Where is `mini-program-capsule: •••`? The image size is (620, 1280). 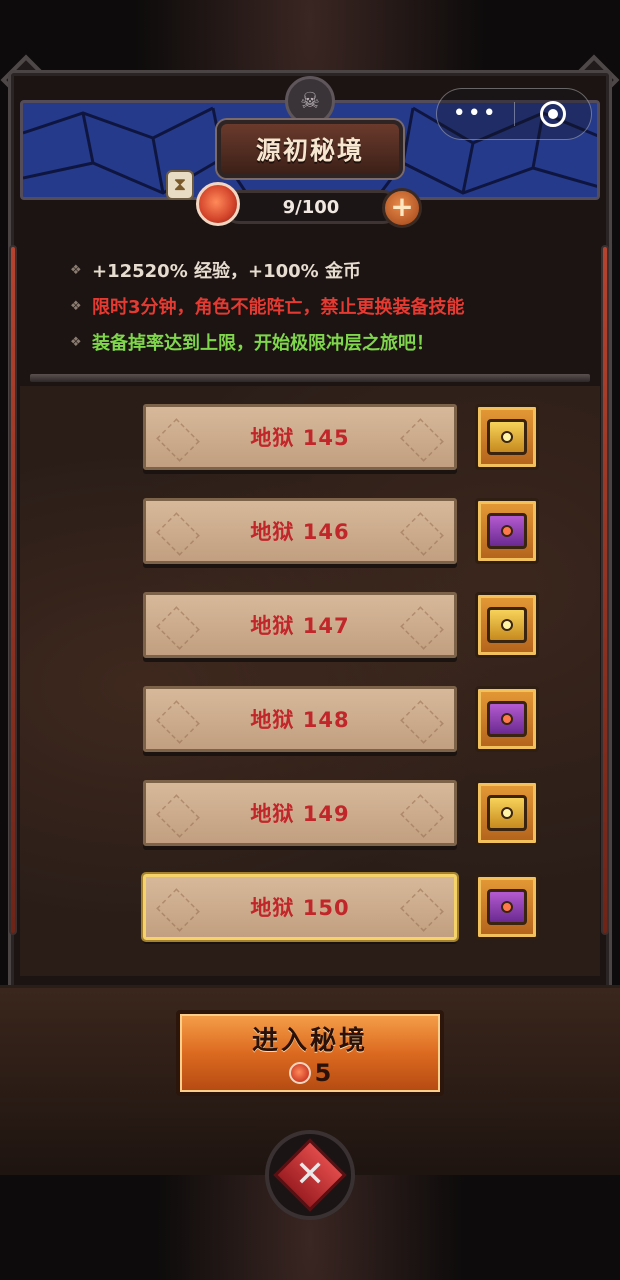
mini-program-capsule: ••• is located at coordinates (514, 114).